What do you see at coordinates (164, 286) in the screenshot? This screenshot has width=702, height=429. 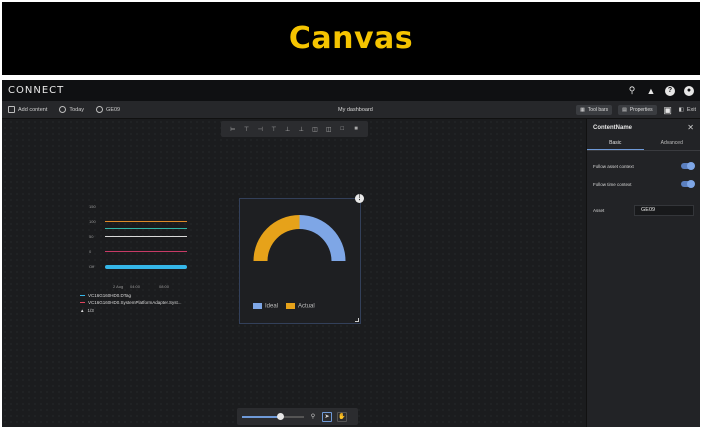 I see `x-tick: 08:00` at bounding box center [164, 286].